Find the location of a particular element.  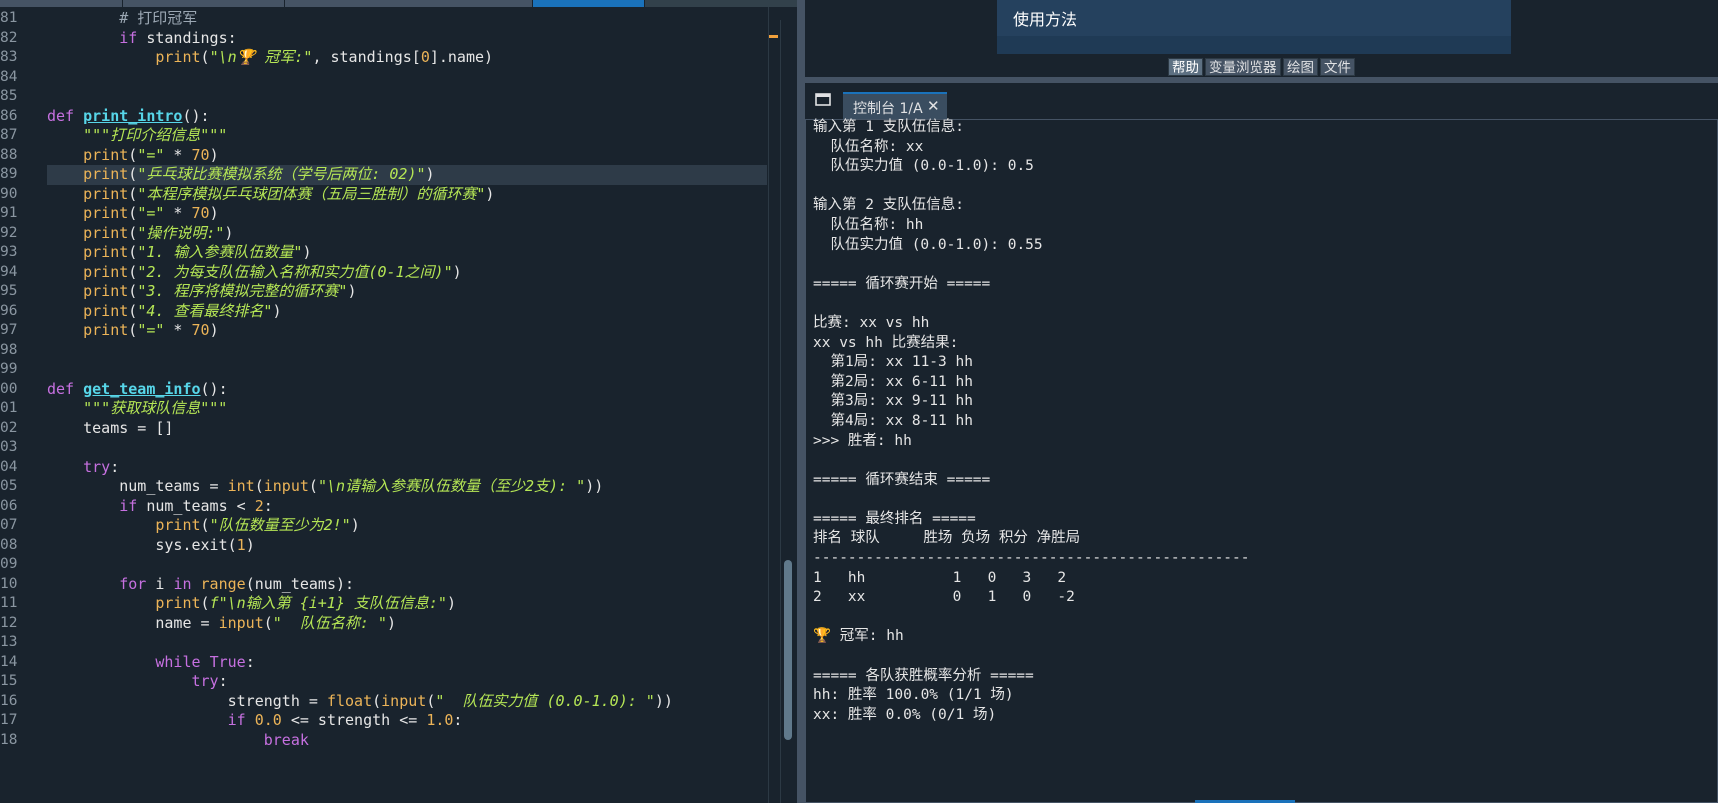

code-token: "=" is located at coordinates (151, 330).